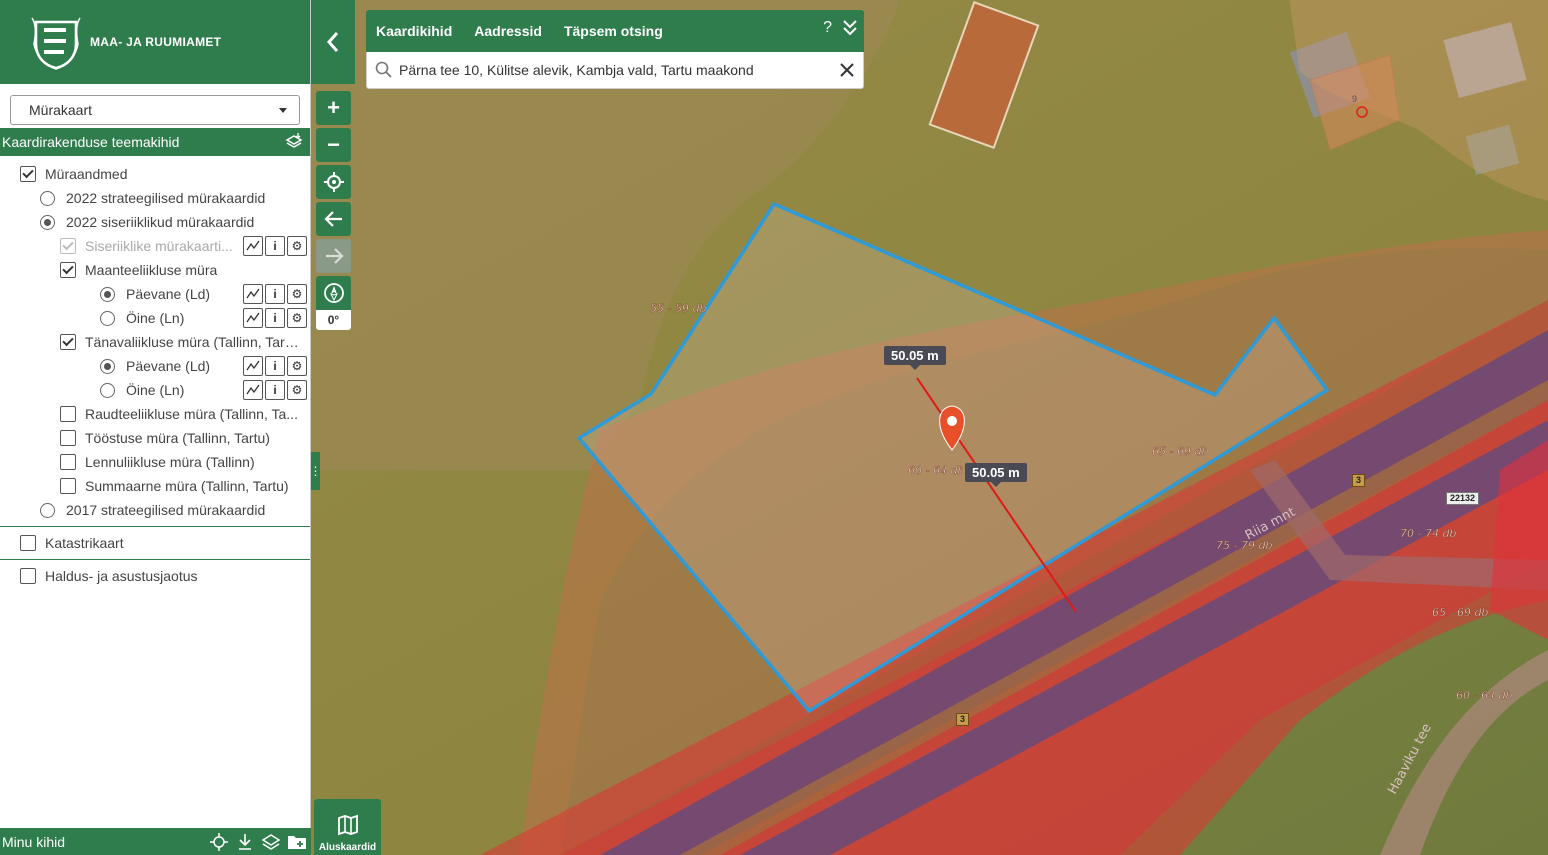  I want to click on layer-item: Lennuliikluse müra (Tallinn), so click(155, 462).